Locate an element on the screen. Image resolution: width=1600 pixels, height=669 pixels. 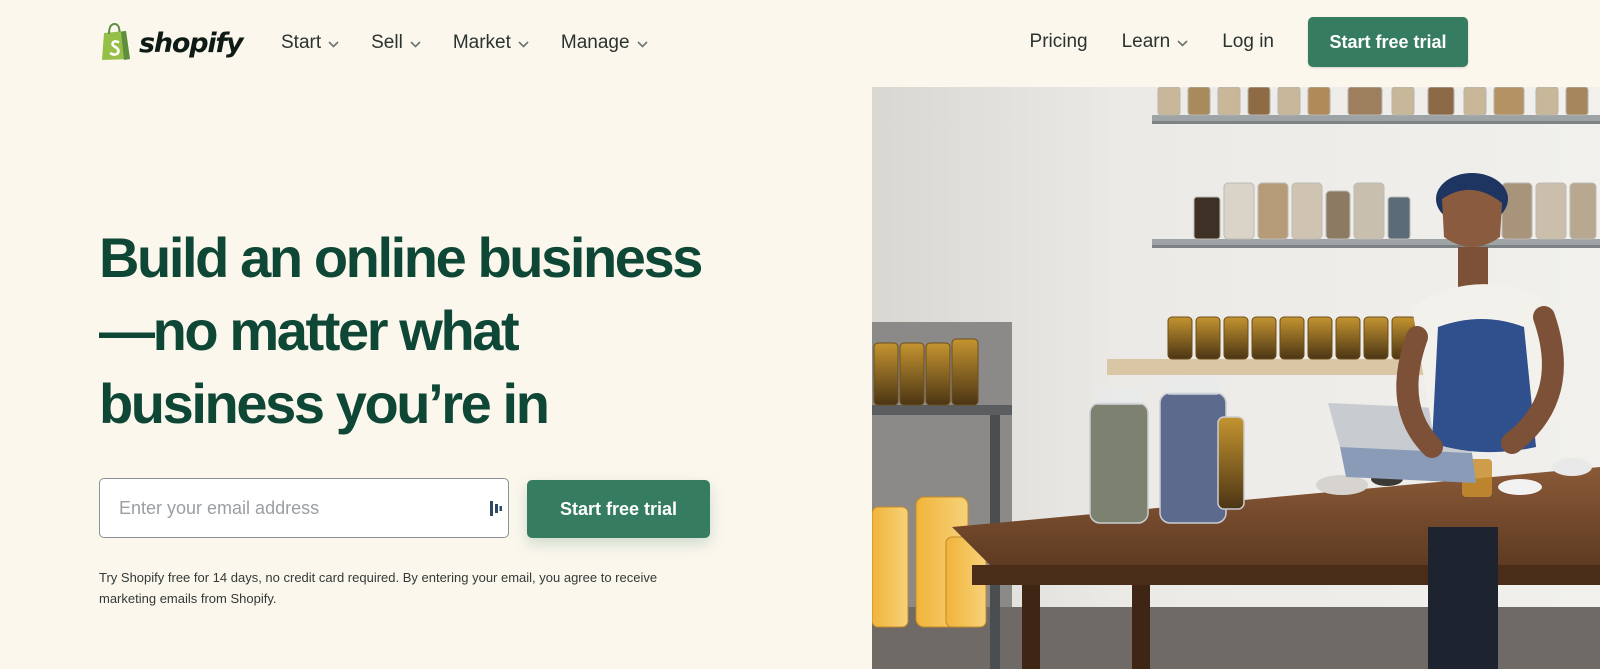
hero-headline-line-2: —no matter what is located at coordinates (309, 330).